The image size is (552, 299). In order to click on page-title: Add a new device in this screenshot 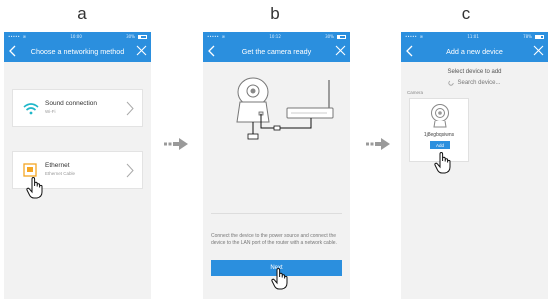, I will do `click(474, 51)`.